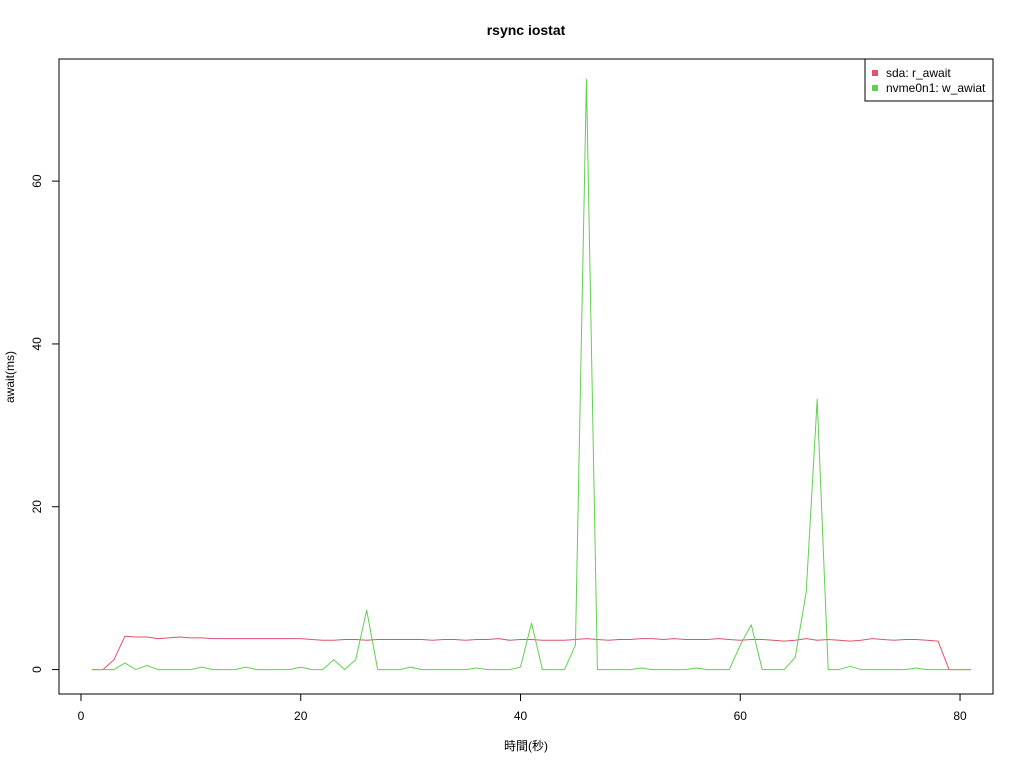 This screenshot has width=1024, height=768. I want to click on x-tick-label: 20, so click(301, 716).